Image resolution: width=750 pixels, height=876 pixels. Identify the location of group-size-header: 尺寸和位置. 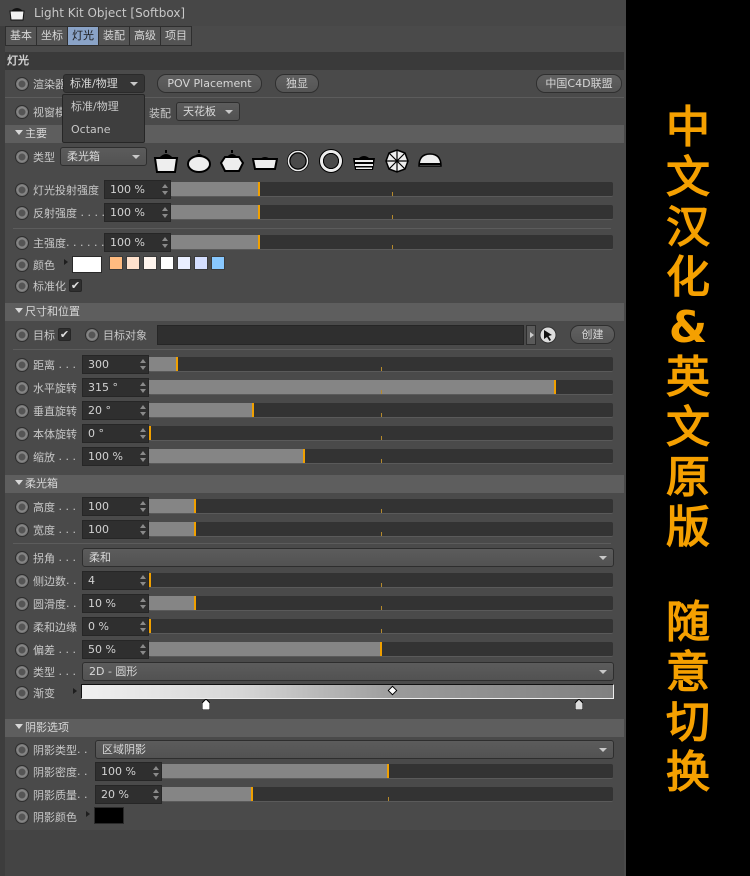
(314, 312).